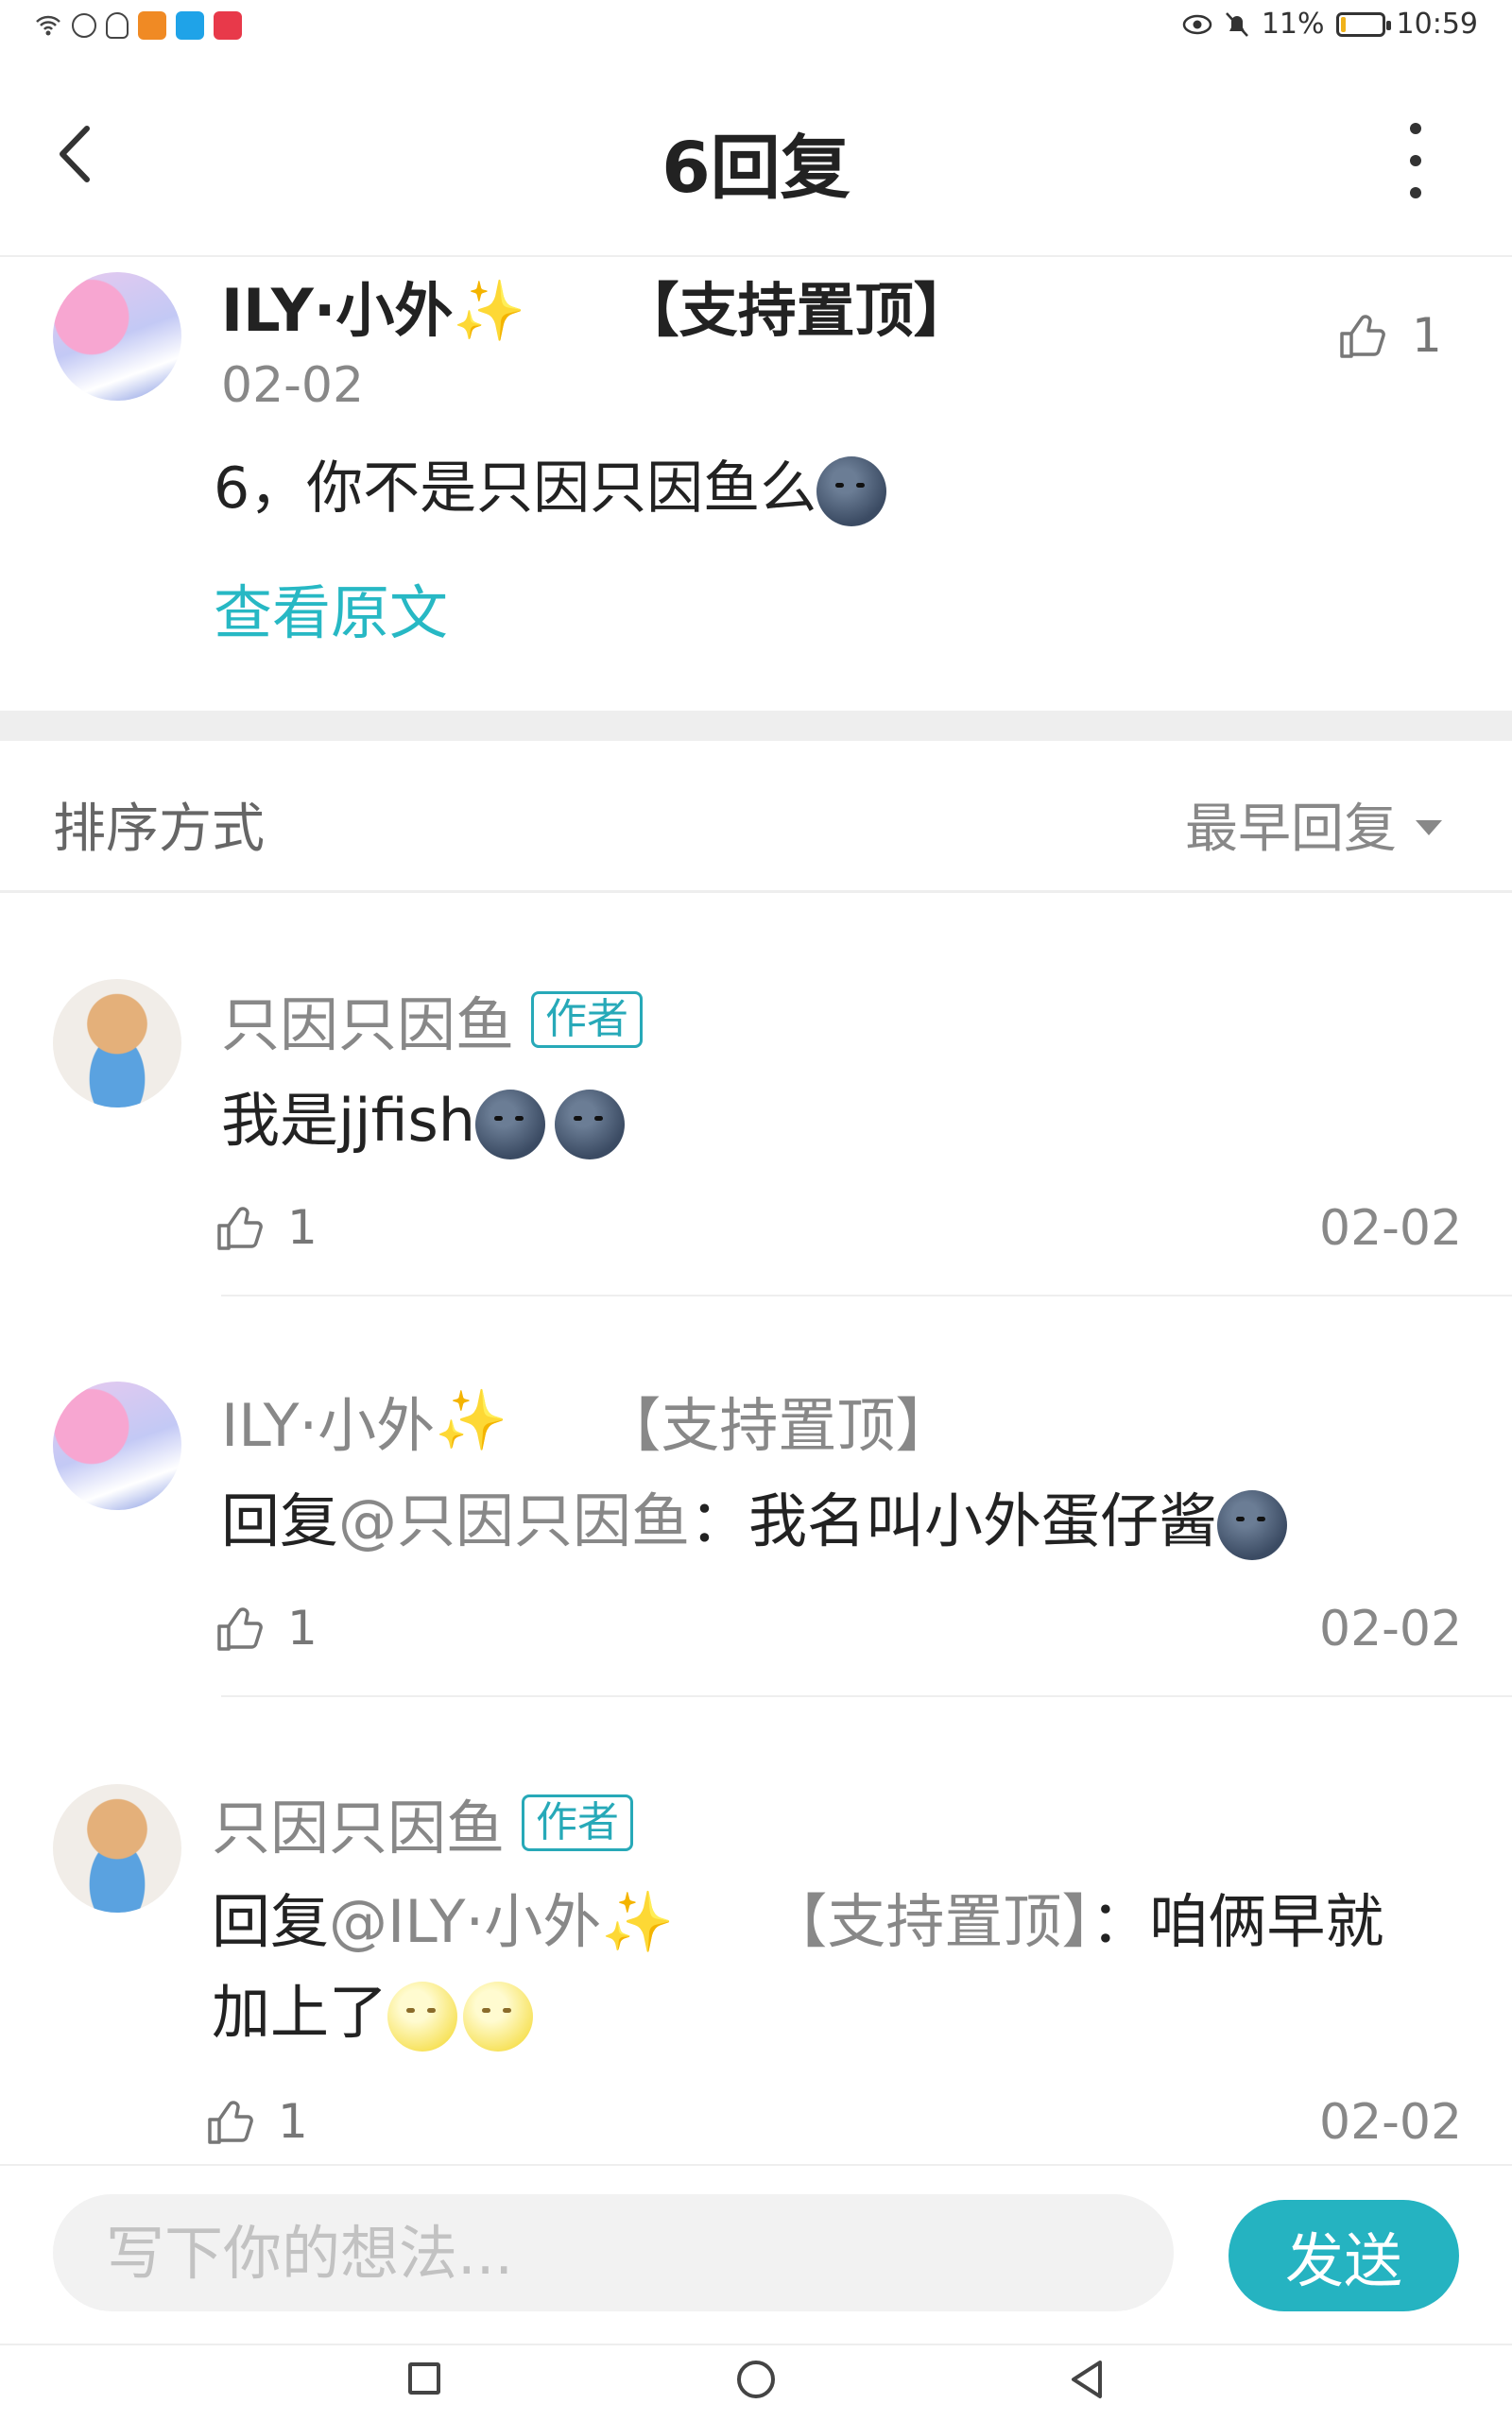 The image size is (1512, 2421). I want to click on battery-icon, so click(1363, 24).